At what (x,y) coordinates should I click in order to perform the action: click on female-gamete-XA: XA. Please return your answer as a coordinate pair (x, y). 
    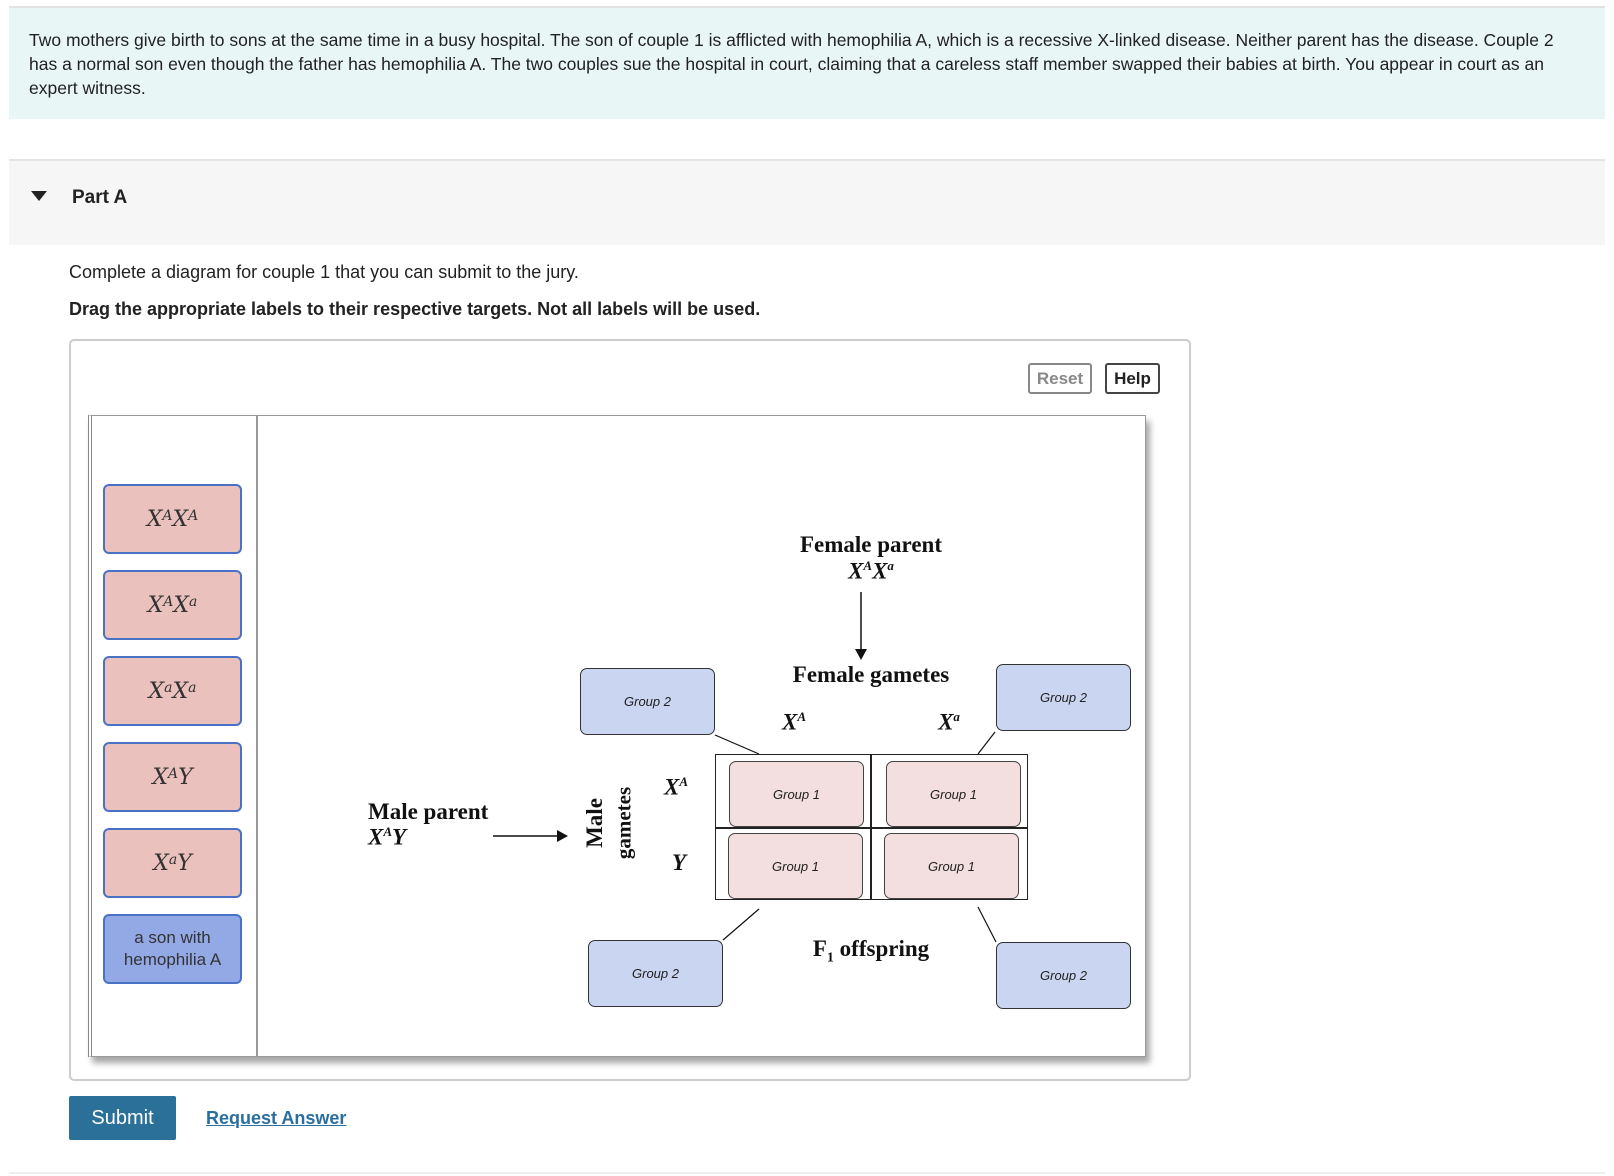
    Looking at the image, I should click on (794, 722).